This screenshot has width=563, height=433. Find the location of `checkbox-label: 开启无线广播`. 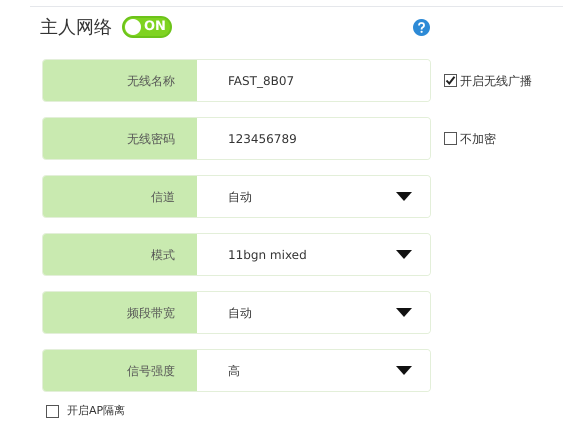

checkbox-label: 开启无线广播 is located at coordinates (496, 81).